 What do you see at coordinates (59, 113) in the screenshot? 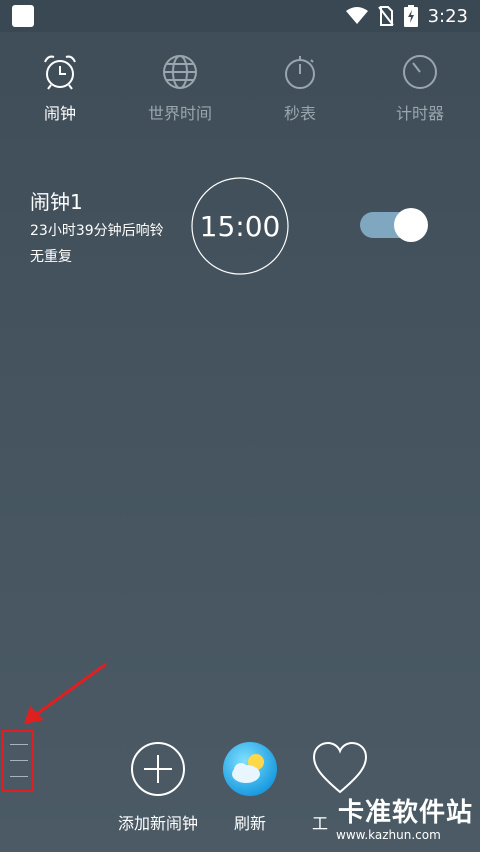
I see `tab-label: 闹钟` at bounding box center [59, 113].